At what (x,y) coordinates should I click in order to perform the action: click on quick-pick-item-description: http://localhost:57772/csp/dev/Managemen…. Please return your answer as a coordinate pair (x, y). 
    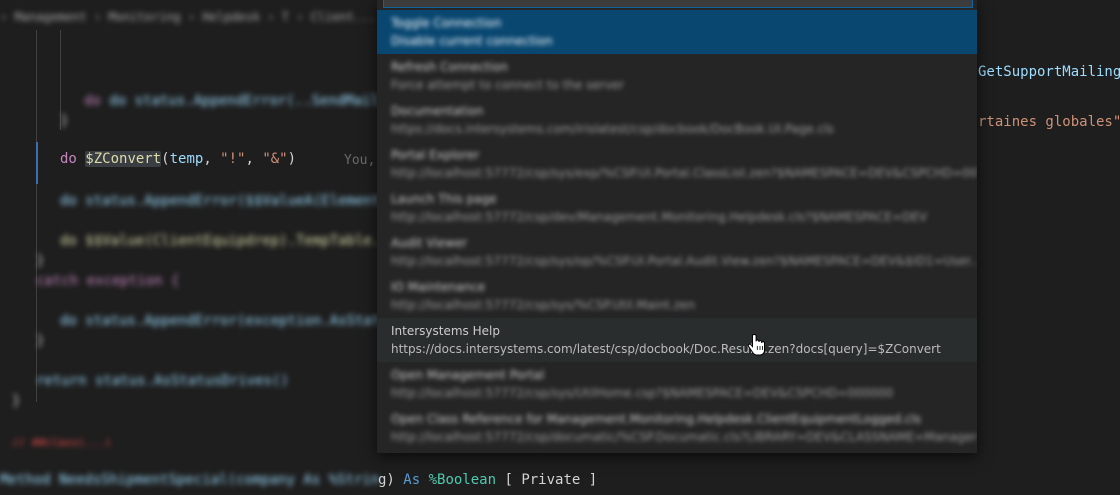
    Looking at the image, I should click on (659, 217).